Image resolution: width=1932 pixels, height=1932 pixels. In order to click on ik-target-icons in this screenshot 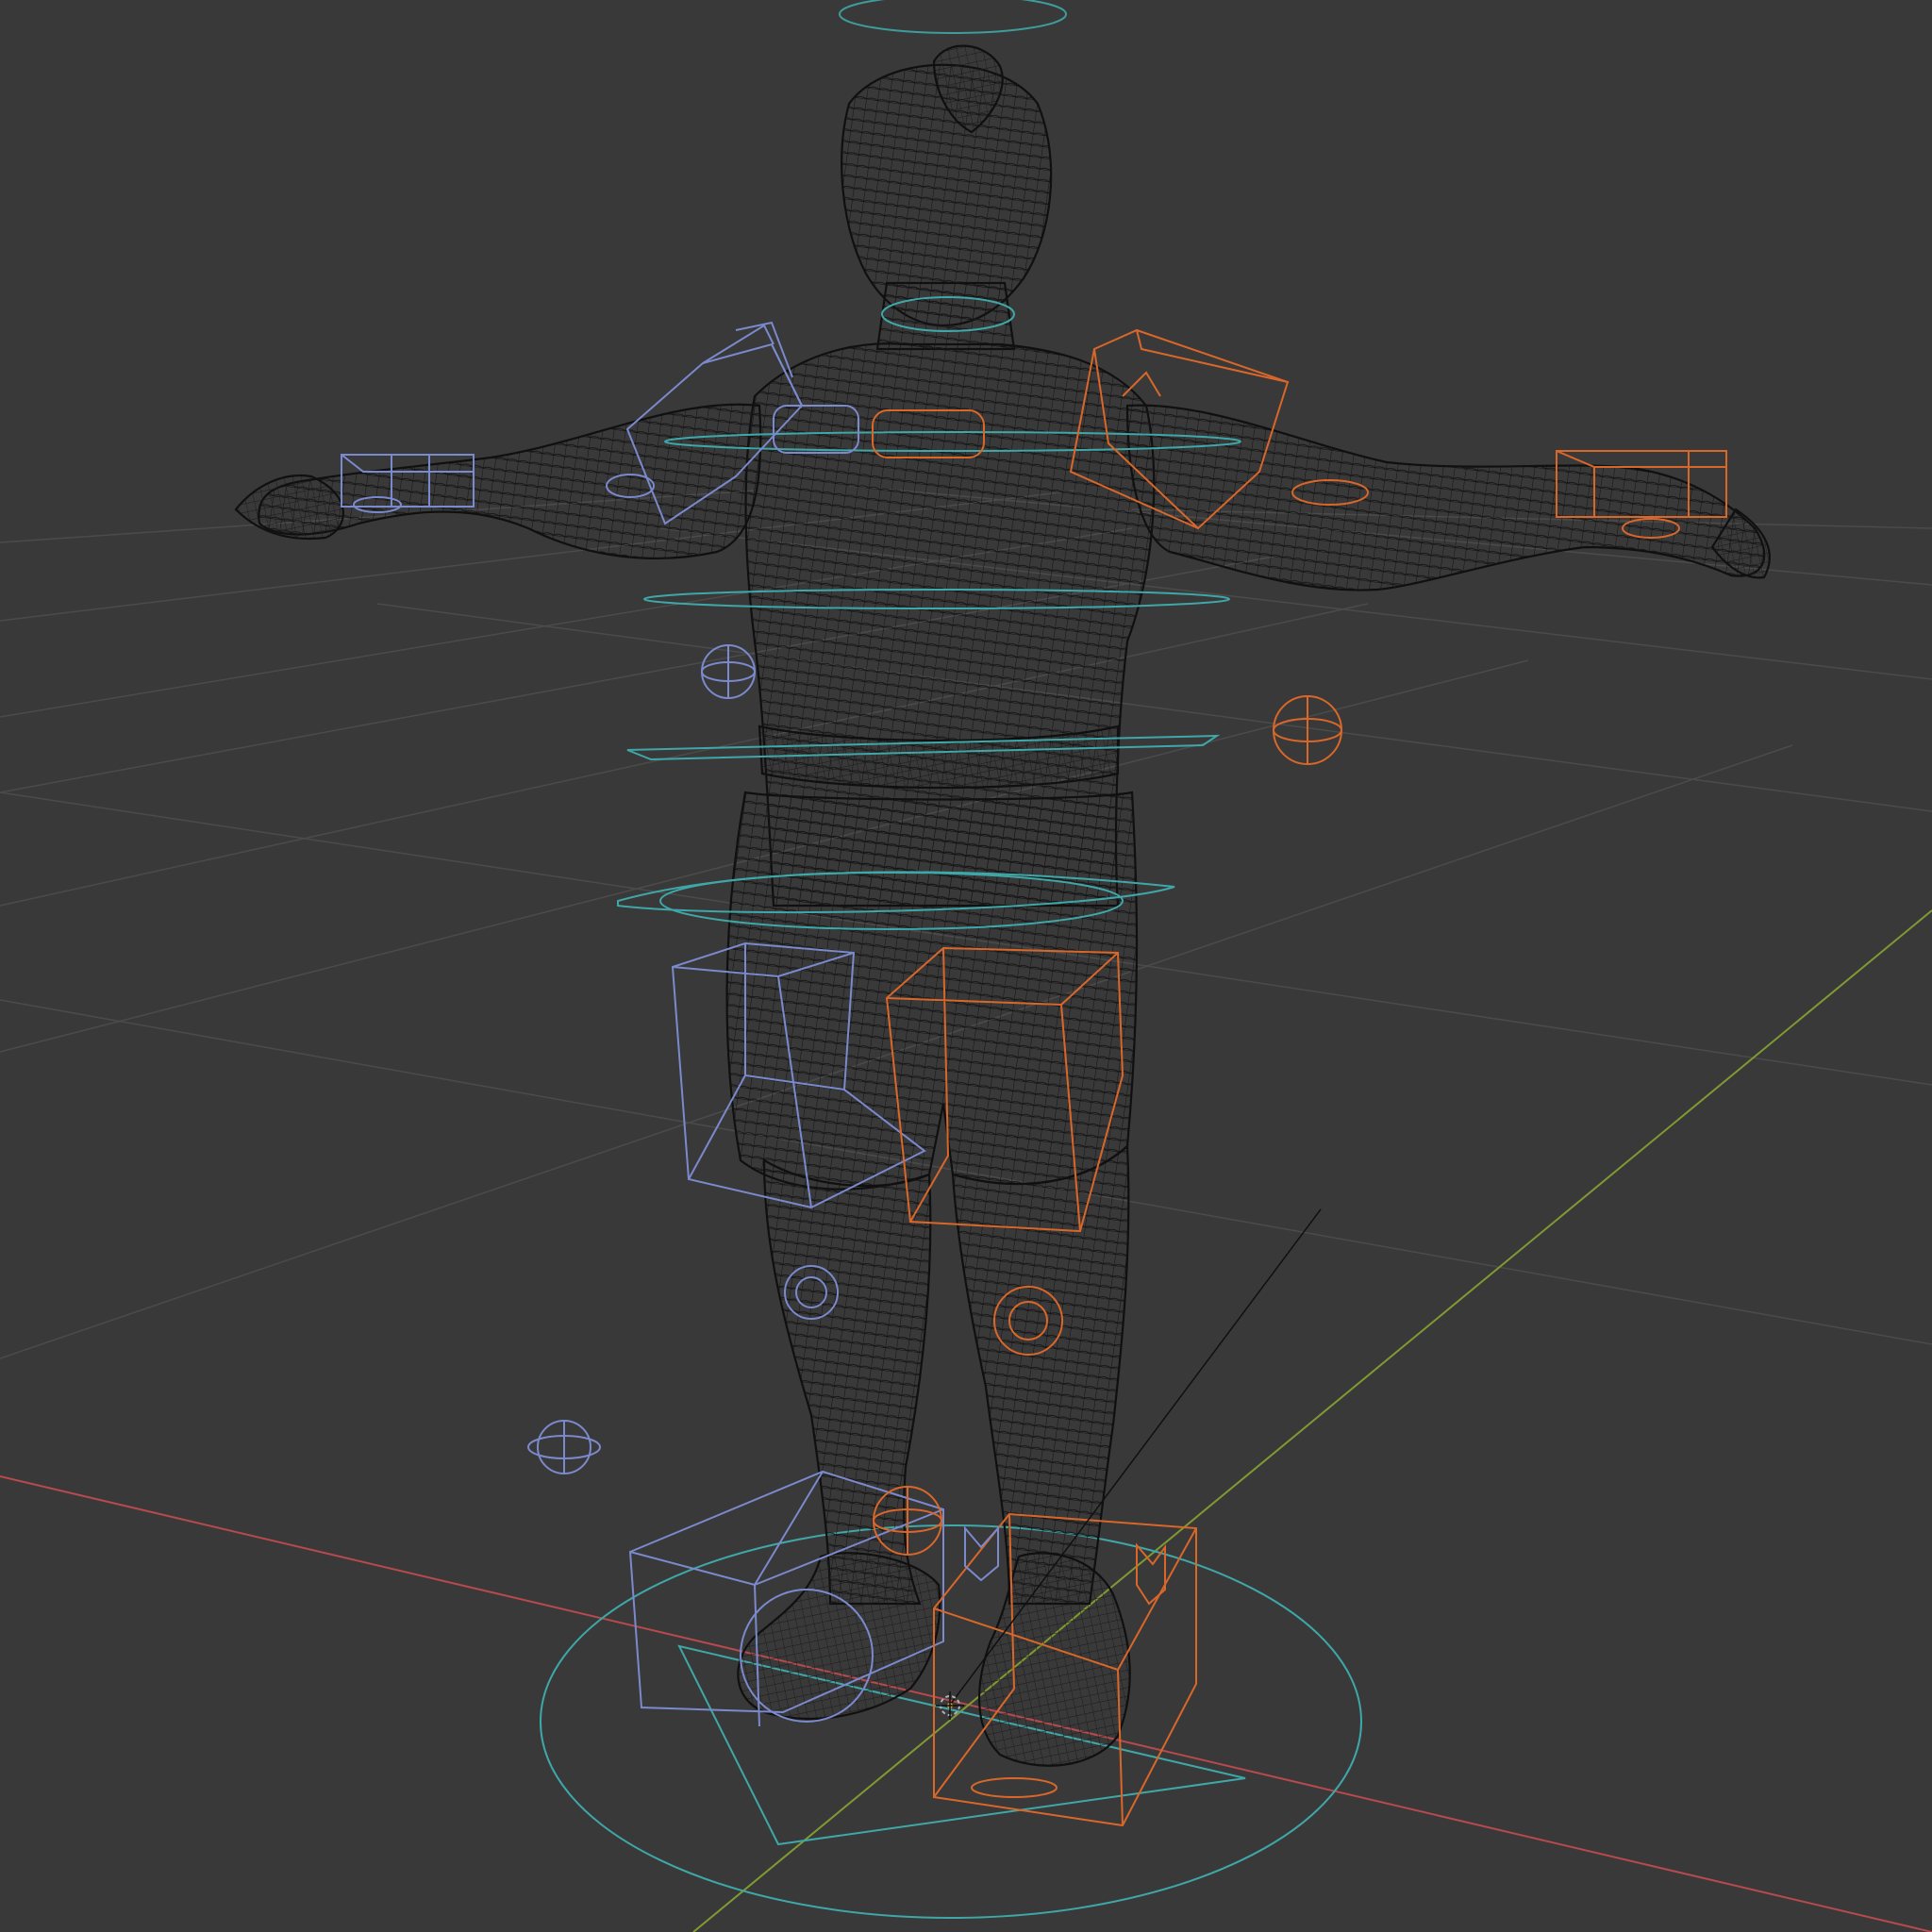, I will do `click(981, 1554)`.